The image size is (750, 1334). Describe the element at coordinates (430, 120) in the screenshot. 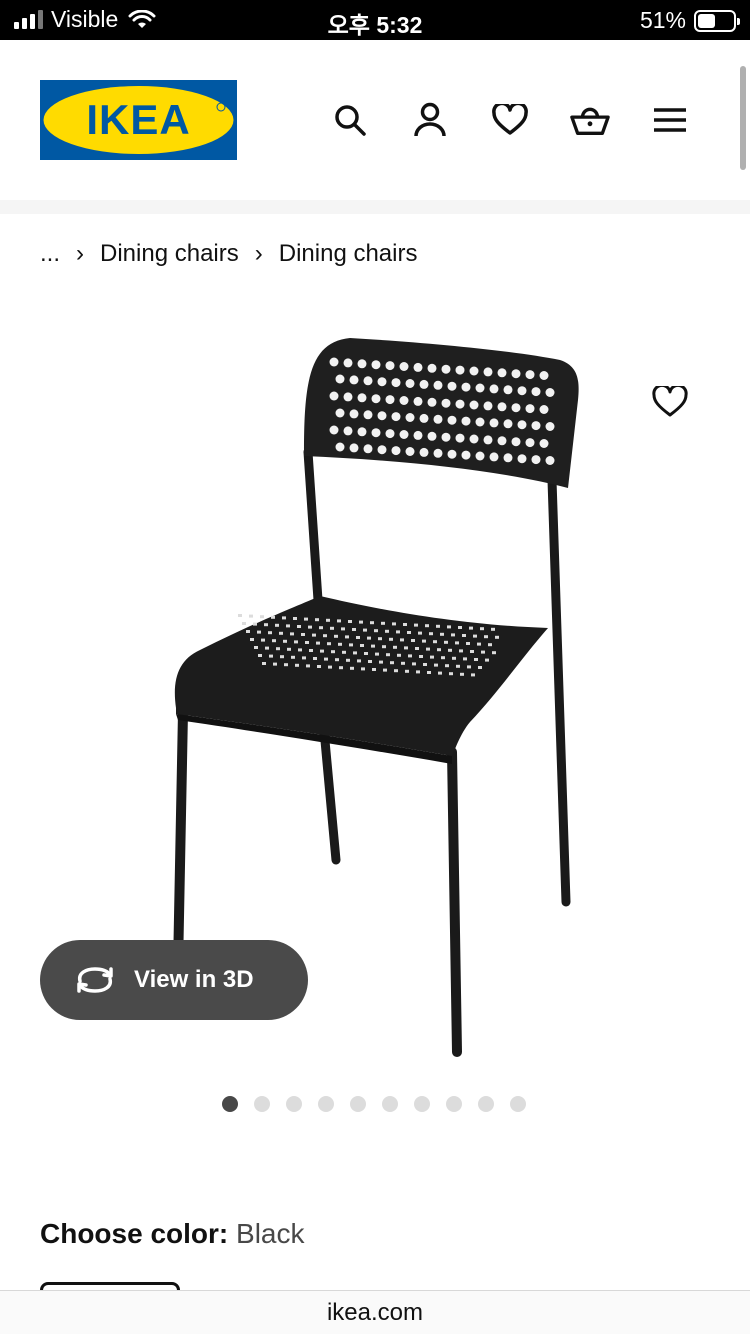

I see `user-icon` at that location.